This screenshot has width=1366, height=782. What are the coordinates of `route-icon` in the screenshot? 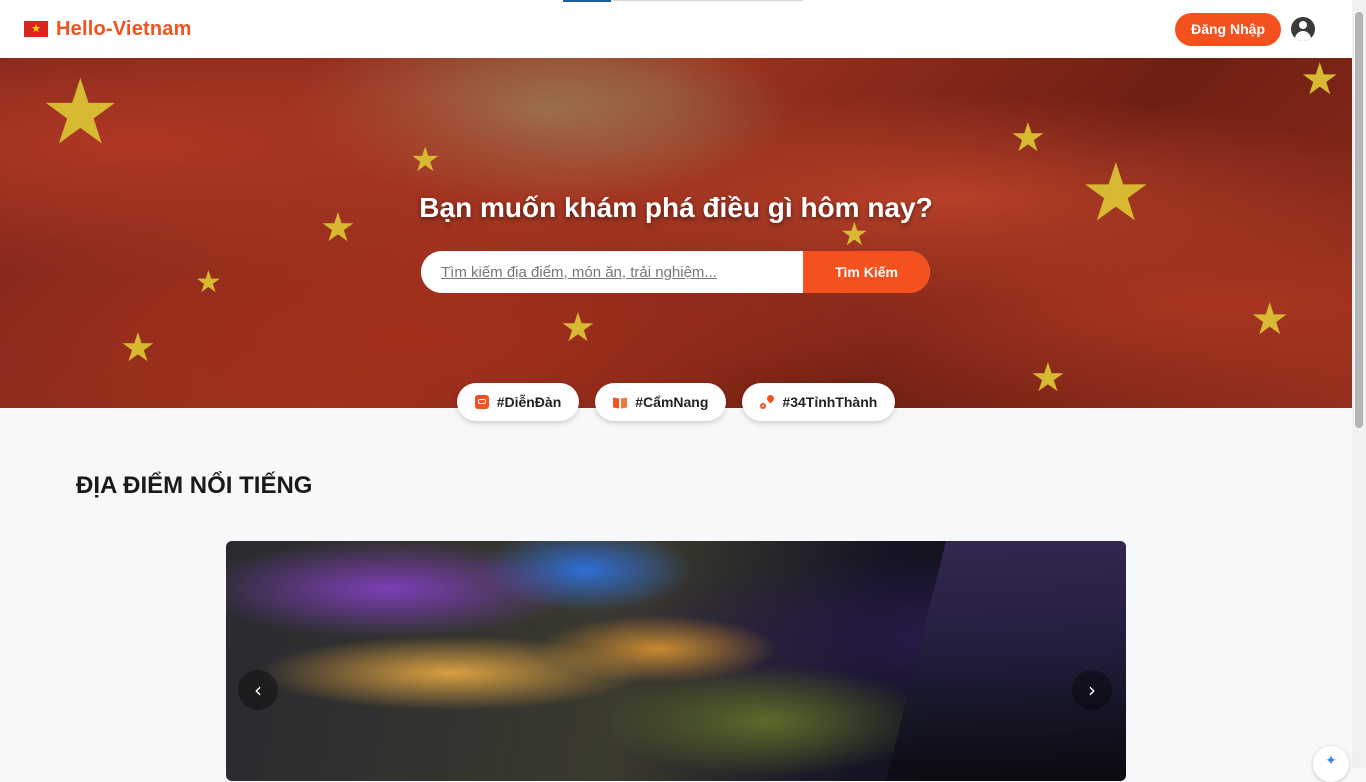 It's located at (767, 402).